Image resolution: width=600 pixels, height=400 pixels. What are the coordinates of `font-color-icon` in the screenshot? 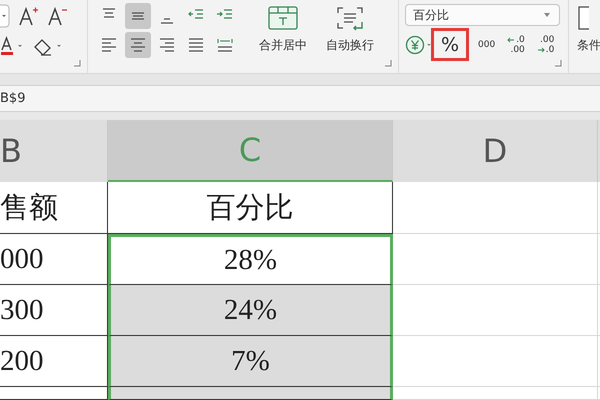 It's located at (12, 46).